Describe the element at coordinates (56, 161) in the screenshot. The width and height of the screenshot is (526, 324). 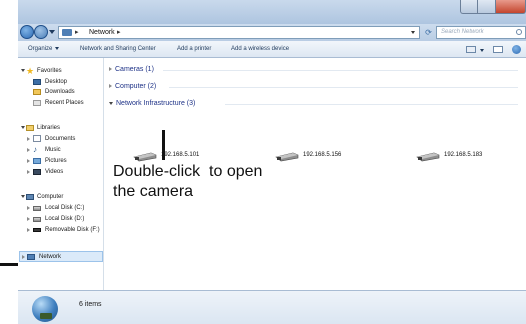
I see `nav-label: Pictures` at that location.